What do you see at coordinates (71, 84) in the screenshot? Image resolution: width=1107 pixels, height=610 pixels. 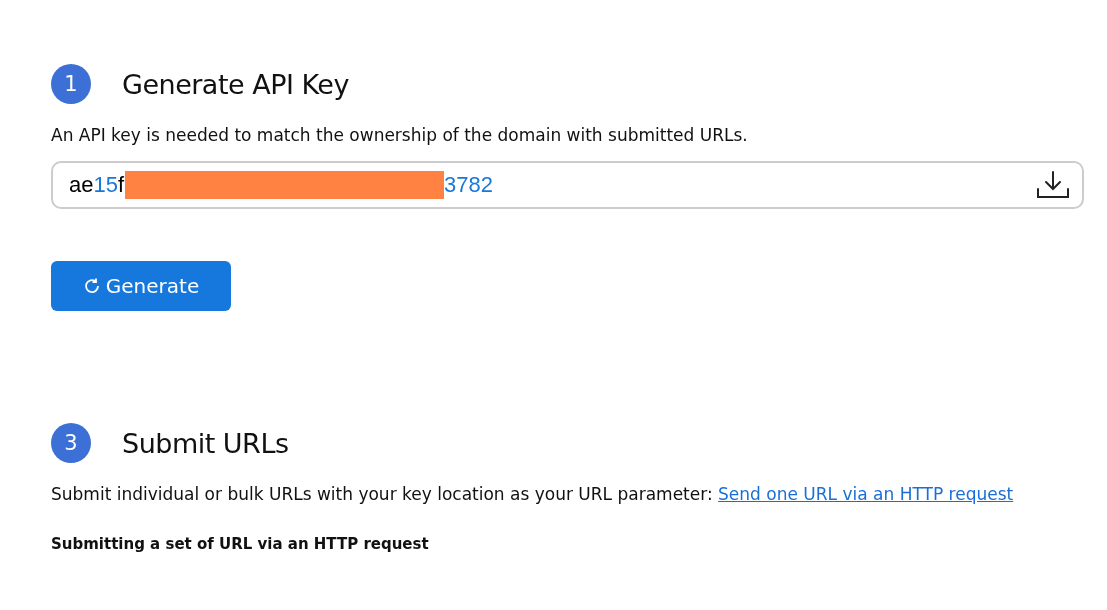 I see `step-number: 1` at bounding box center [71, 84].